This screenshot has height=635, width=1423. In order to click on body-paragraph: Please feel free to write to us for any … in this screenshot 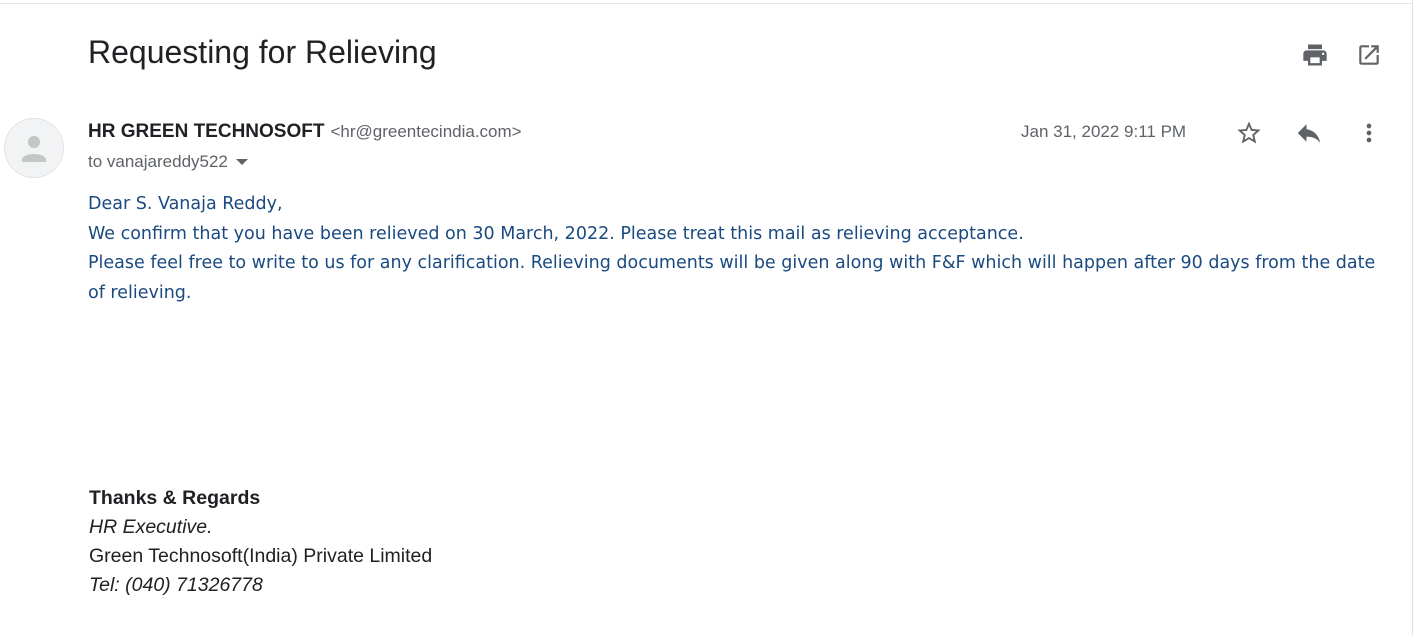, I will do `click(732, 278)`.